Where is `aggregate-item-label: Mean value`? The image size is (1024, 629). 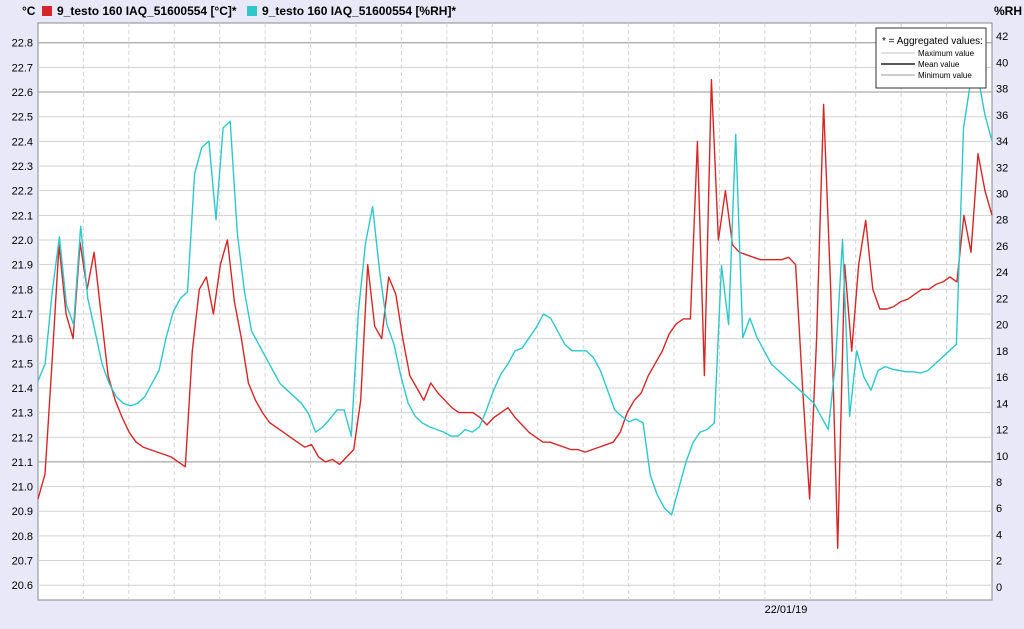
aggregate-item-label: Mean value is located at coordinates (939, 64).